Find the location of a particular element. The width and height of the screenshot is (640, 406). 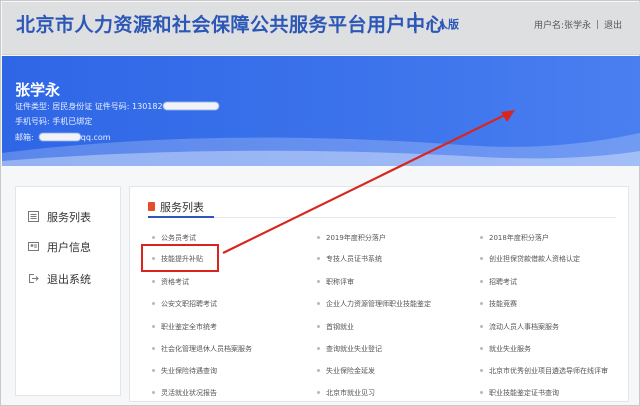

section-marker-icon is located at coordinates (151, 206).